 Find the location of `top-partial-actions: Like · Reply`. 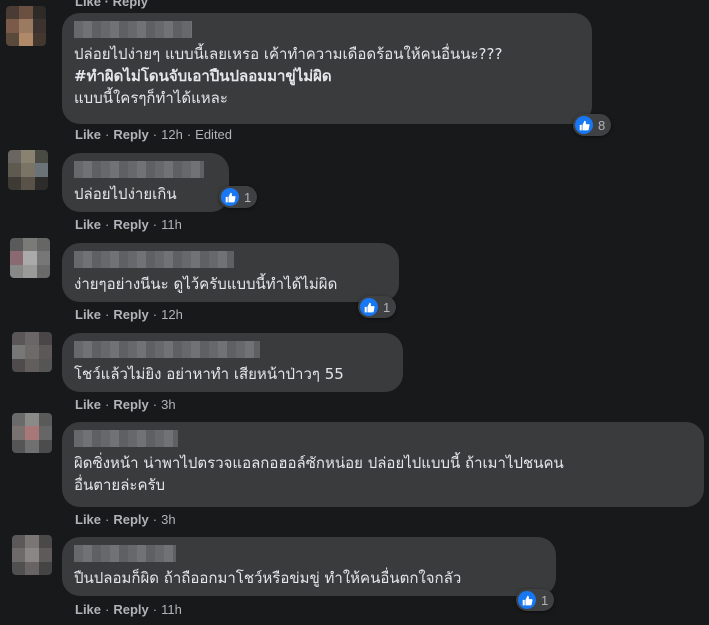

top-partial-actions: Like · Reply is located at coordinates (111, 4).